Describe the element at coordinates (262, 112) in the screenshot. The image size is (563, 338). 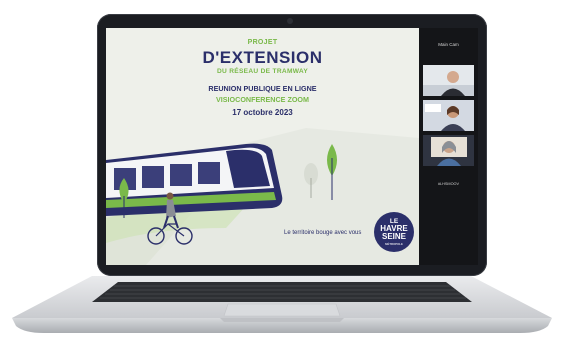
I see `event-date: 17 octobre 2023` at that location.